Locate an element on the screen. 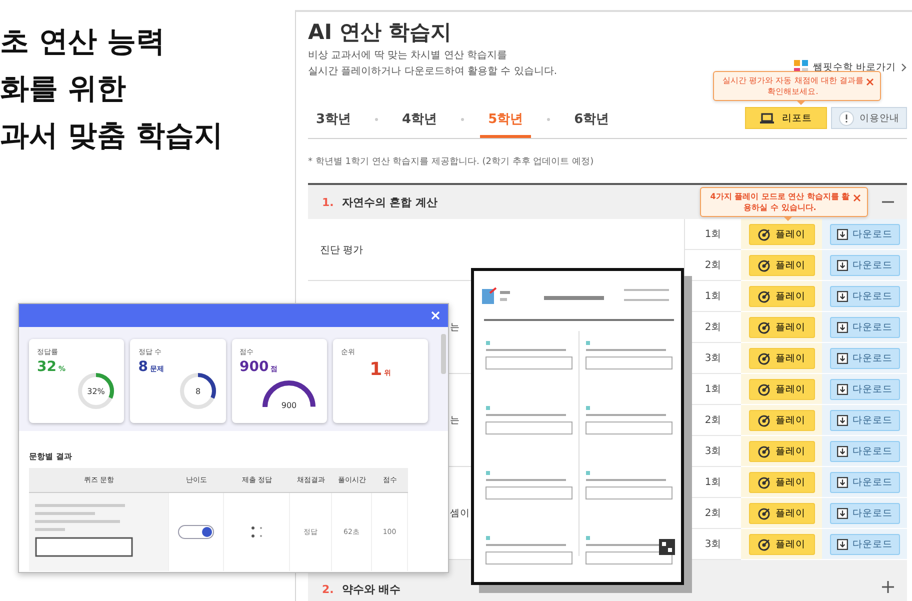 This screenshot has height=601, width=912. laptop-icon is located at coordinates (767, 118).